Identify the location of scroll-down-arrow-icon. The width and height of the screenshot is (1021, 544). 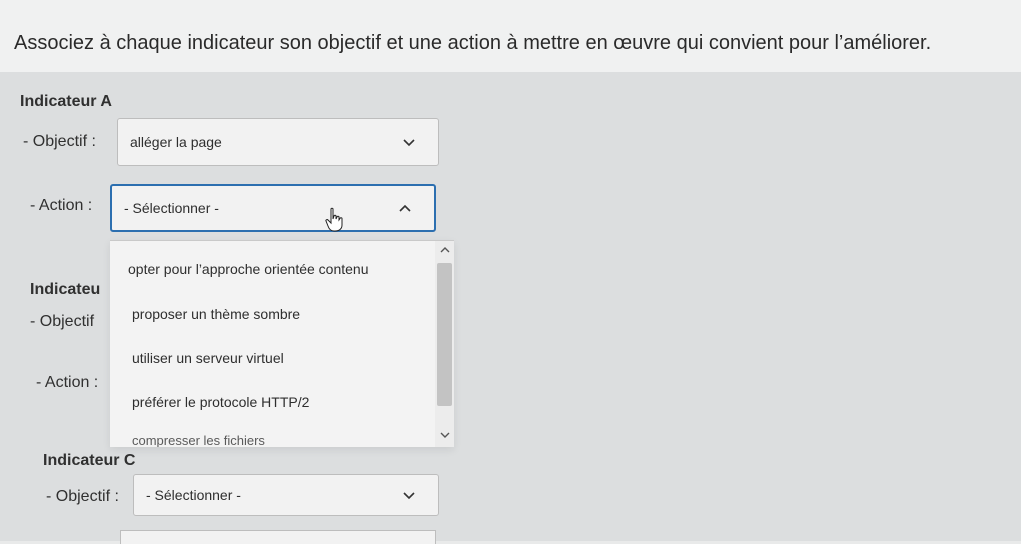
(445, 435).